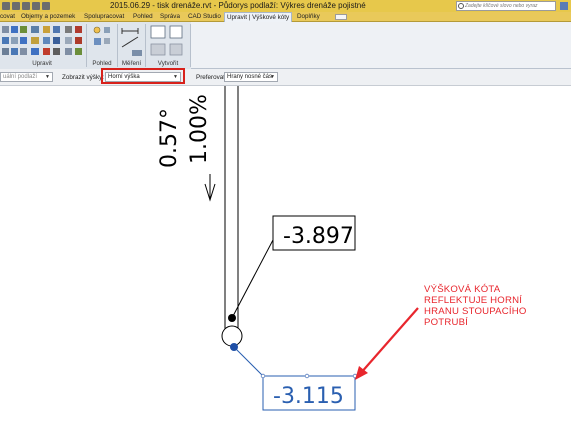 The width and height of the screenshot is (571, 429). Describe the element at coordinates (232, 336) in the screenshot. I see `pipe-end-circle` at that location.